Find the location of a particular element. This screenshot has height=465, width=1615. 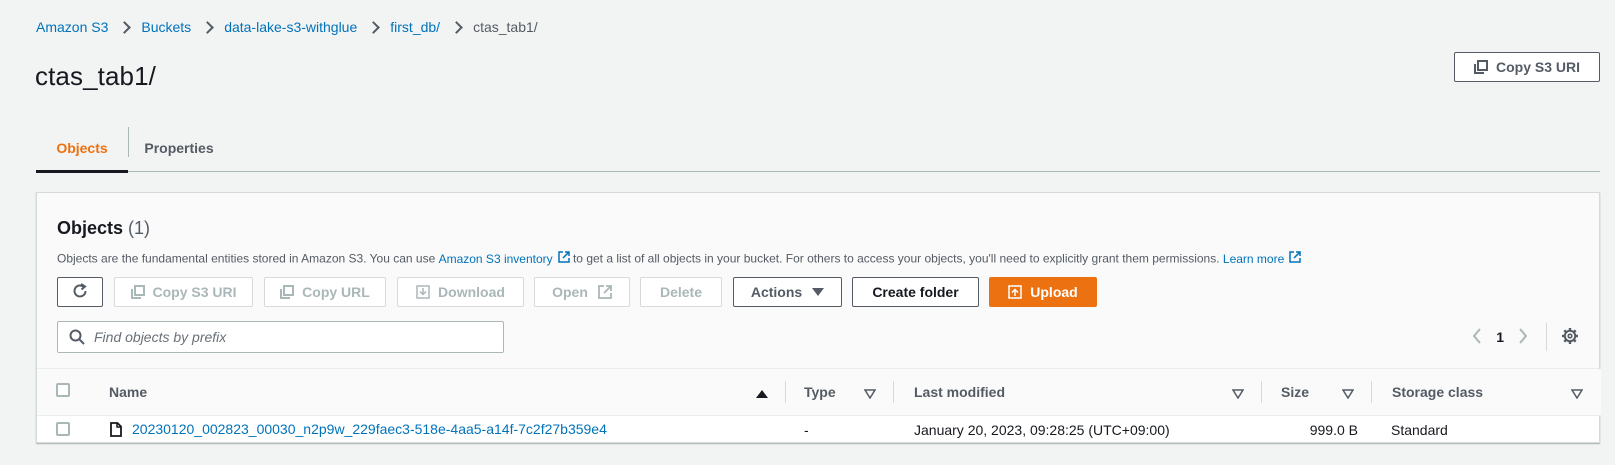

search-box is located at coordinates (280, 337).